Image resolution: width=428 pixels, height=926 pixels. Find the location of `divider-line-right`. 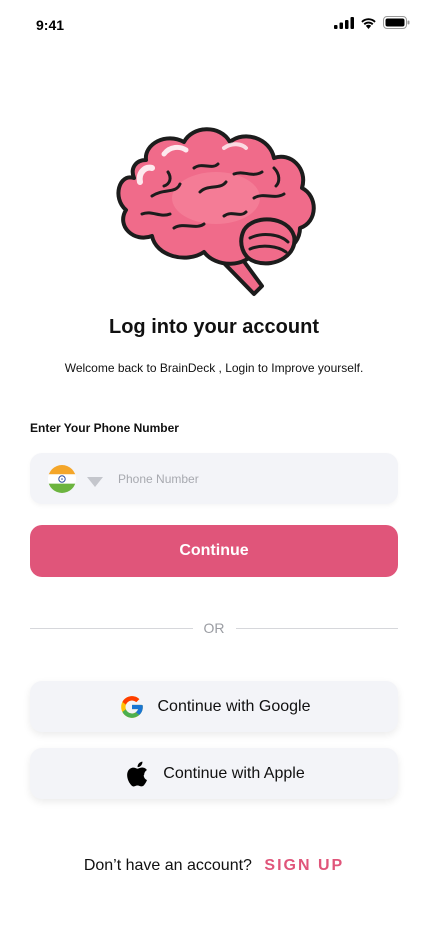

divider-line-right is located at coordinates (317, 628).